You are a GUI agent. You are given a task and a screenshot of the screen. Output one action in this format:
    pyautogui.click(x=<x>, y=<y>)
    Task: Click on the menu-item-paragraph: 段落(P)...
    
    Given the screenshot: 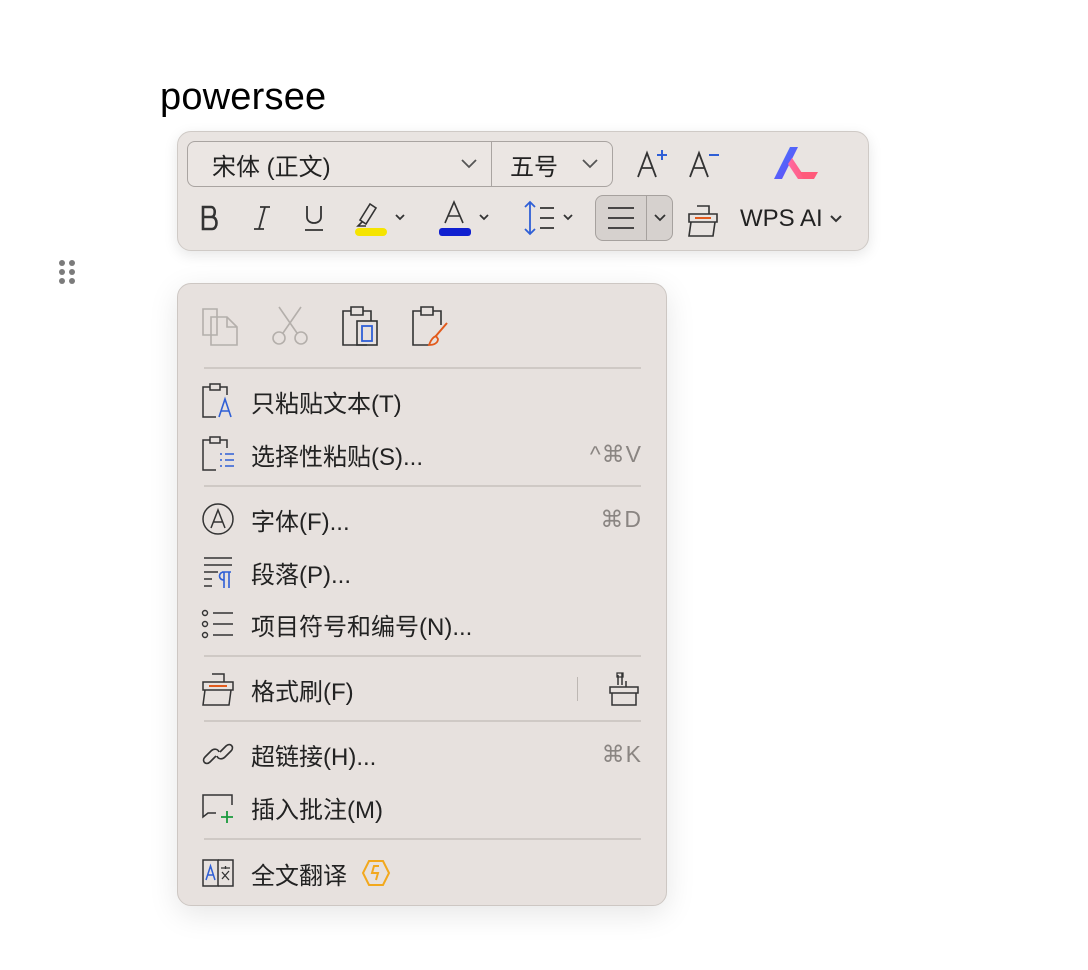 What is the action you would take?
    pyautogui.click(x=421, y=572)
    